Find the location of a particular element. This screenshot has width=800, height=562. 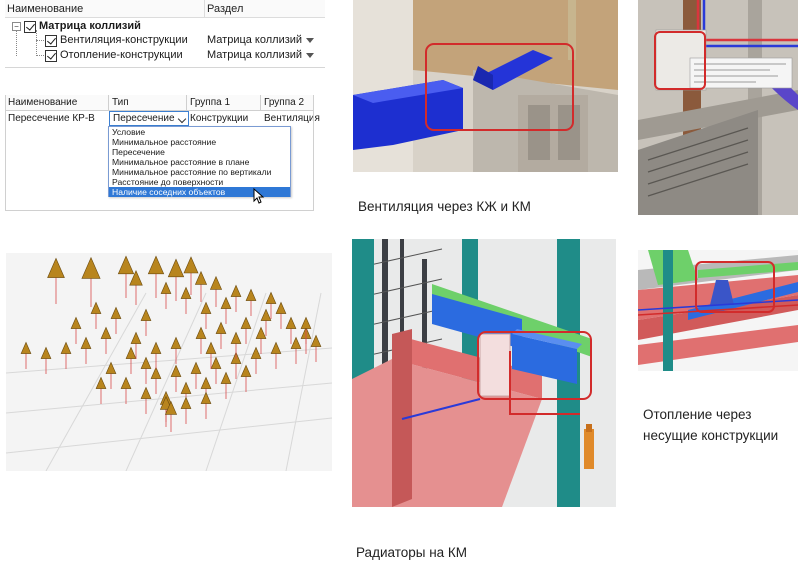

heating-structures-view is located at coordinates (718, 310).